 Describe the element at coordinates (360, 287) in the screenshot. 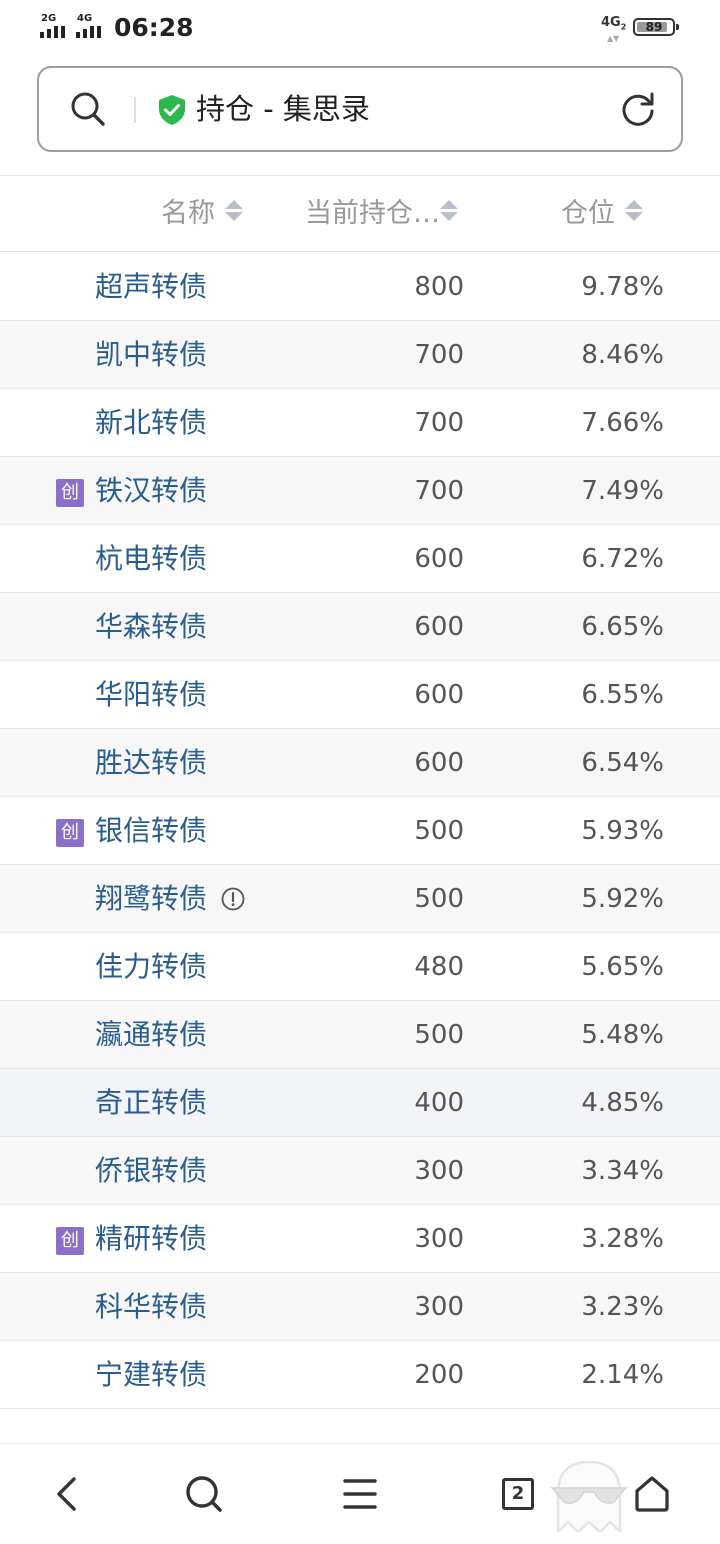

I see `table-row: 超声转债 800 9.78%` at that location.